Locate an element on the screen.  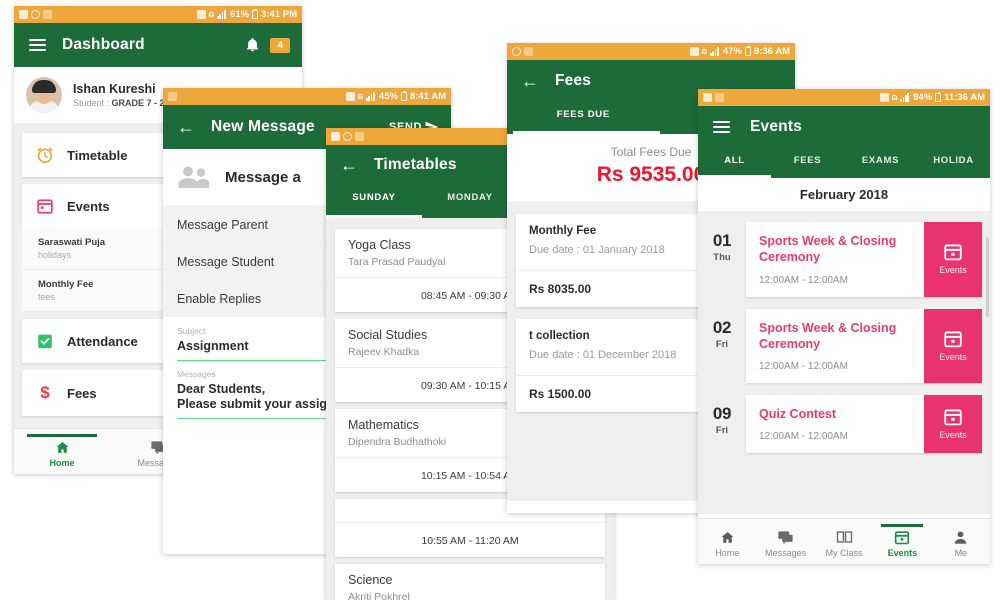
timetable-time: 09:30 AM - 10:15 AM is located at coordinates (470, 386).